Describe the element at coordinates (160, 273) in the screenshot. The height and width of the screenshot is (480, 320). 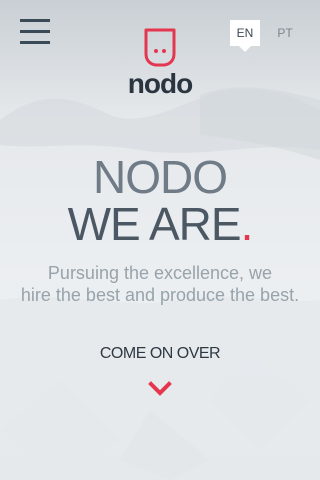
I see `hero-subtitle-line1: Pursuing the excellence, we` at that location.